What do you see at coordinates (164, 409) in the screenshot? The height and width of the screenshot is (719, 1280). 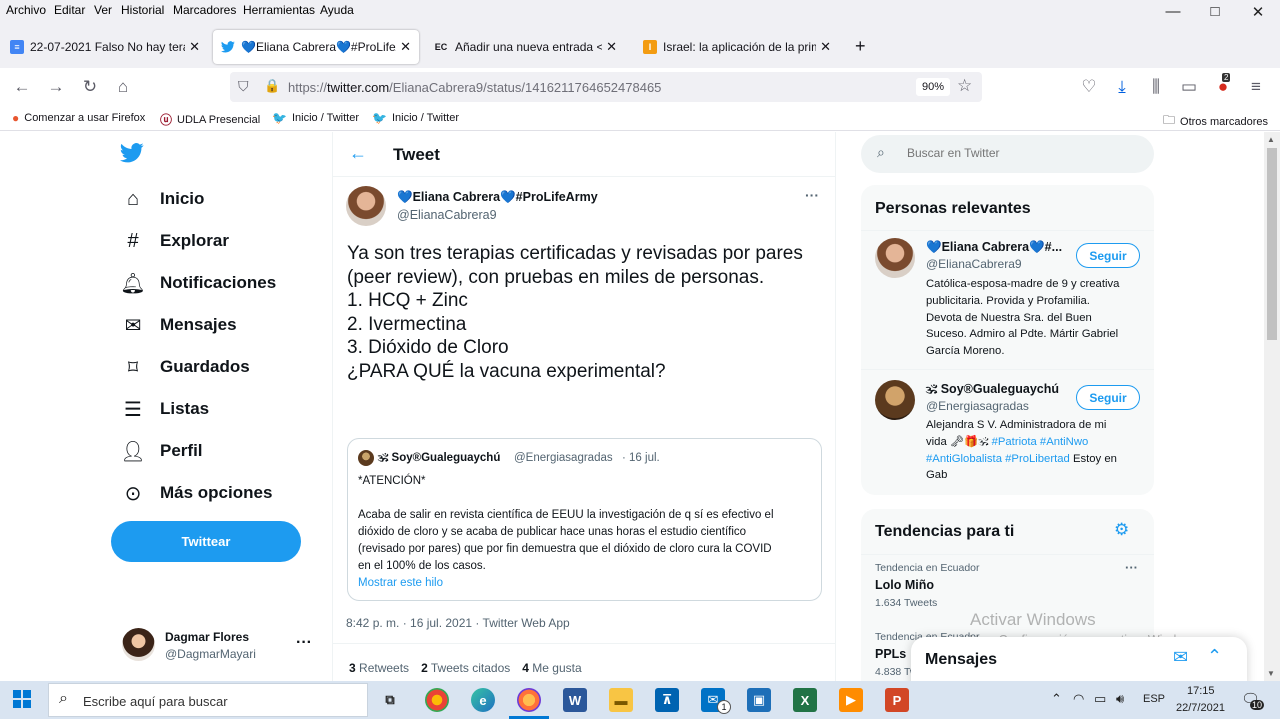 I see `nav-listas: ☰ Listas` at bounding box center [164, 409].